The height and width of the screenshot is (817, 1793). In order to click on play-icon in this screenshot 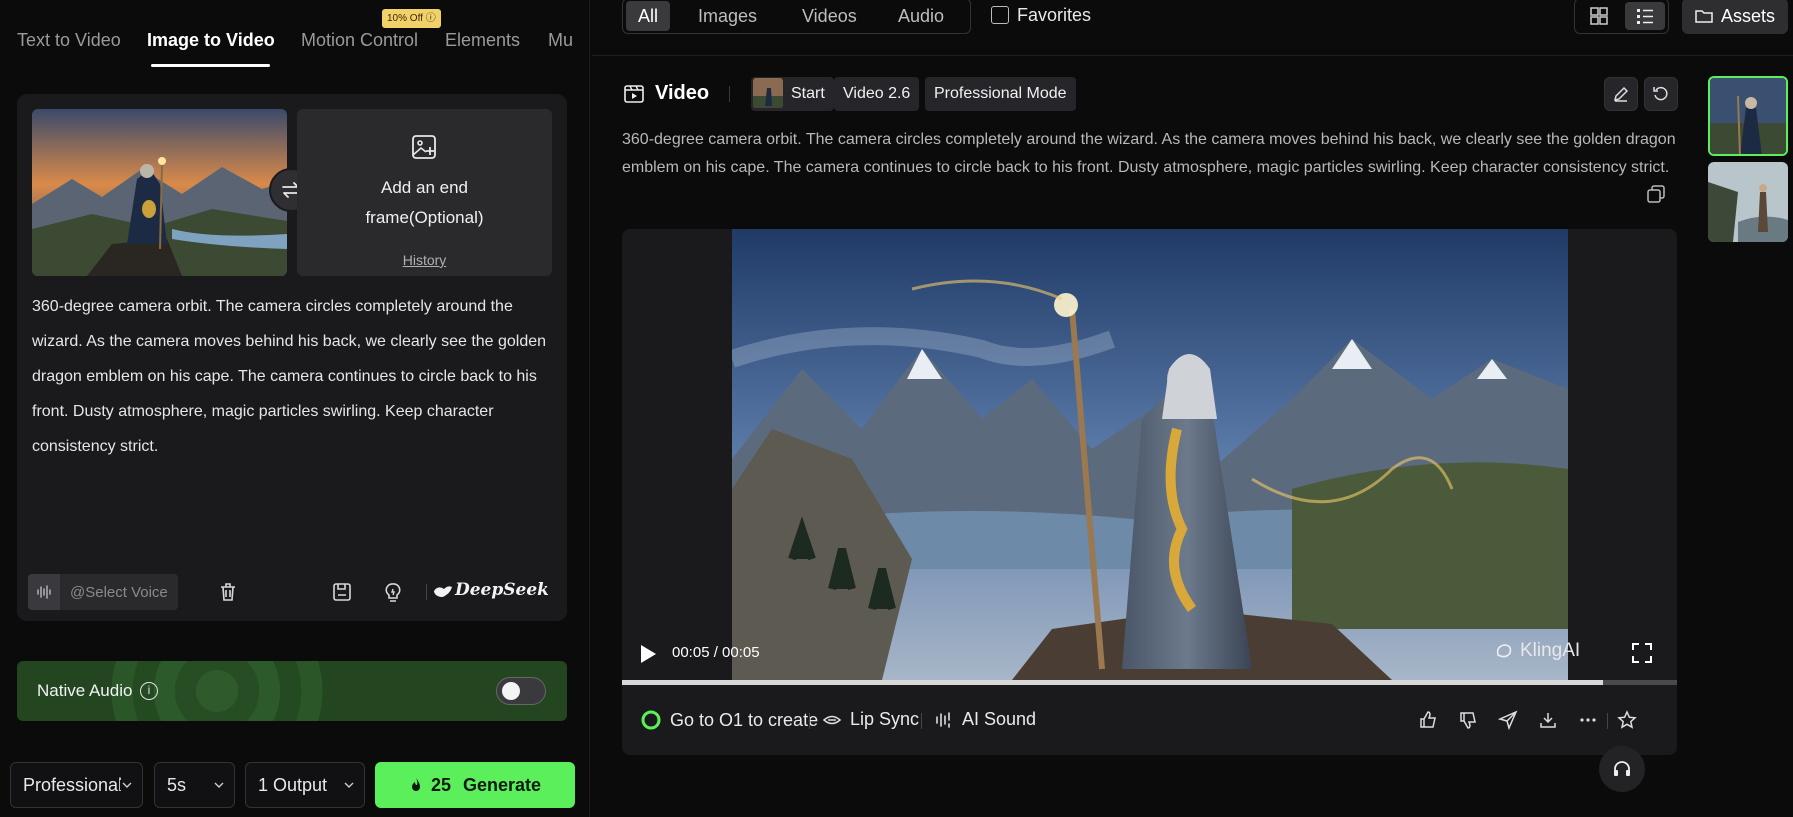, I will do `click(648, 654)`.